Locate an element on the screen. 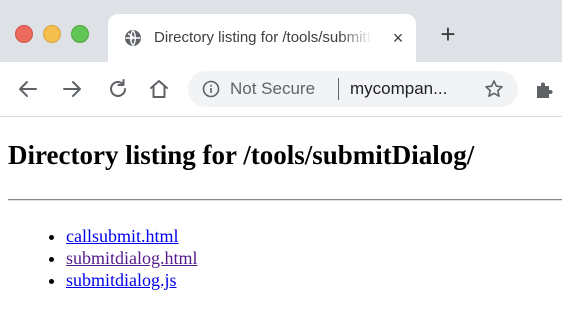 The image size is (562, 316). address-separator is located at coordinates (338, 89).